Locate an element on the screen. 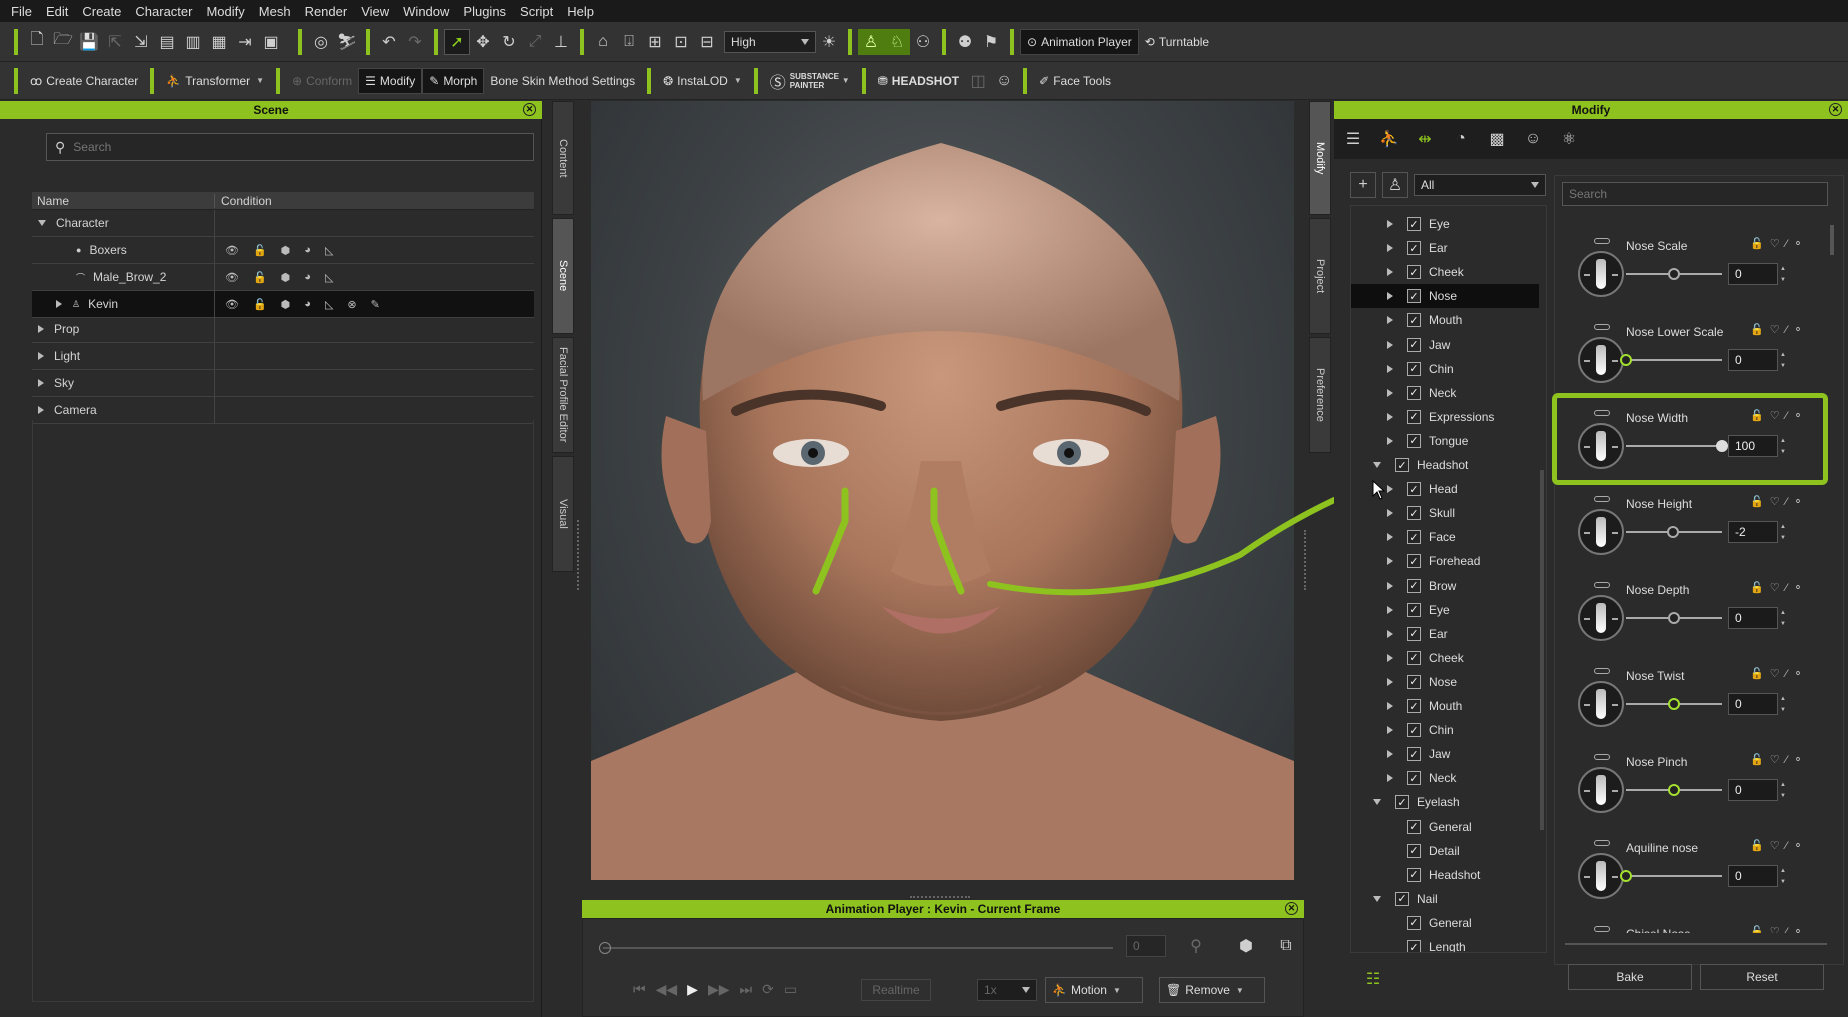  tree-item-skull: ✓ Skull is located at coordinates (1421, 513).